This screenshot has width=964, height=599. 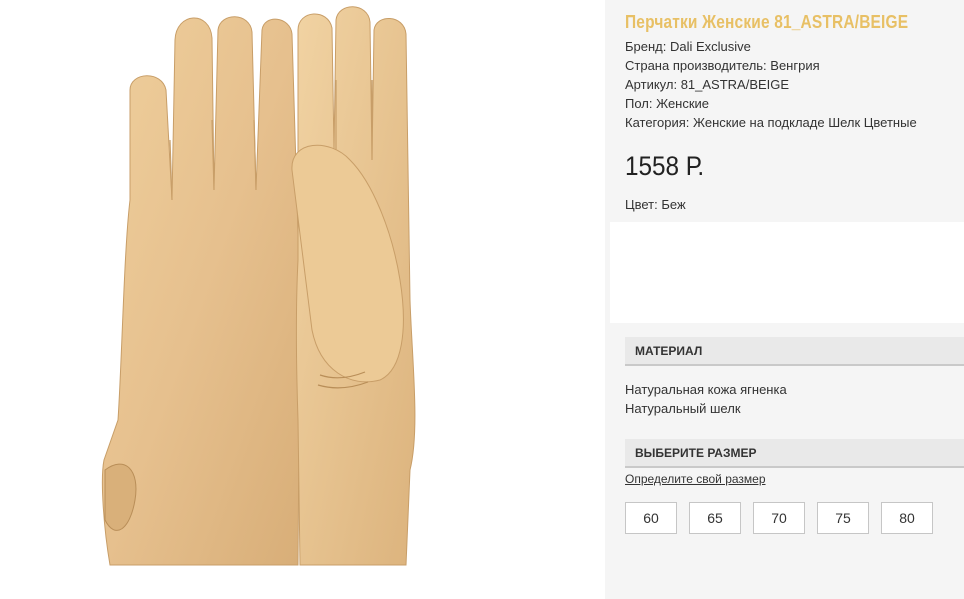 What do you see at coordinates (843, 518) in the screenshot?
I see `size-option-75: 75` at bounding box center [843, 518].